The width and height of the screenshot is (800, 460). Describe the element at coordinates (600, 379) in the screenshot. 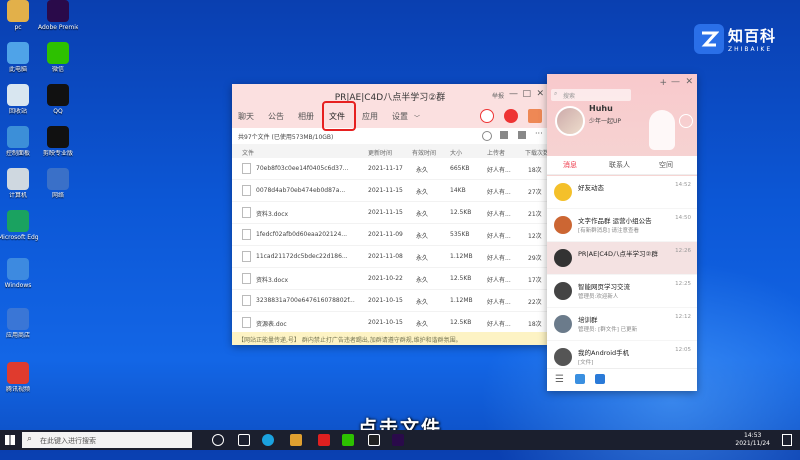

I see `files-icon` at that location.